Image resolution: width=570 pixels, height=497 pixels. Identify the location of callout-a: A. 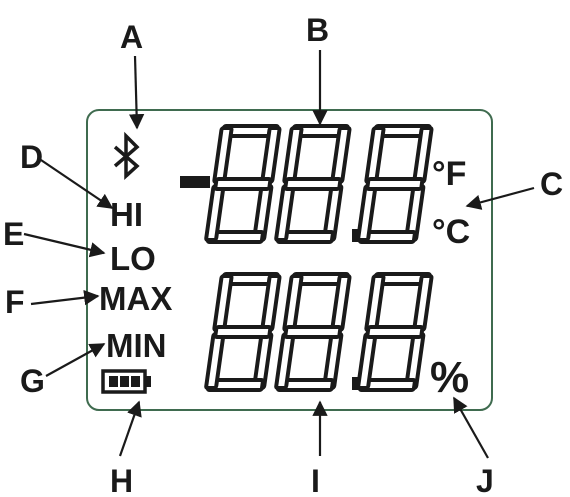
(131, 37).